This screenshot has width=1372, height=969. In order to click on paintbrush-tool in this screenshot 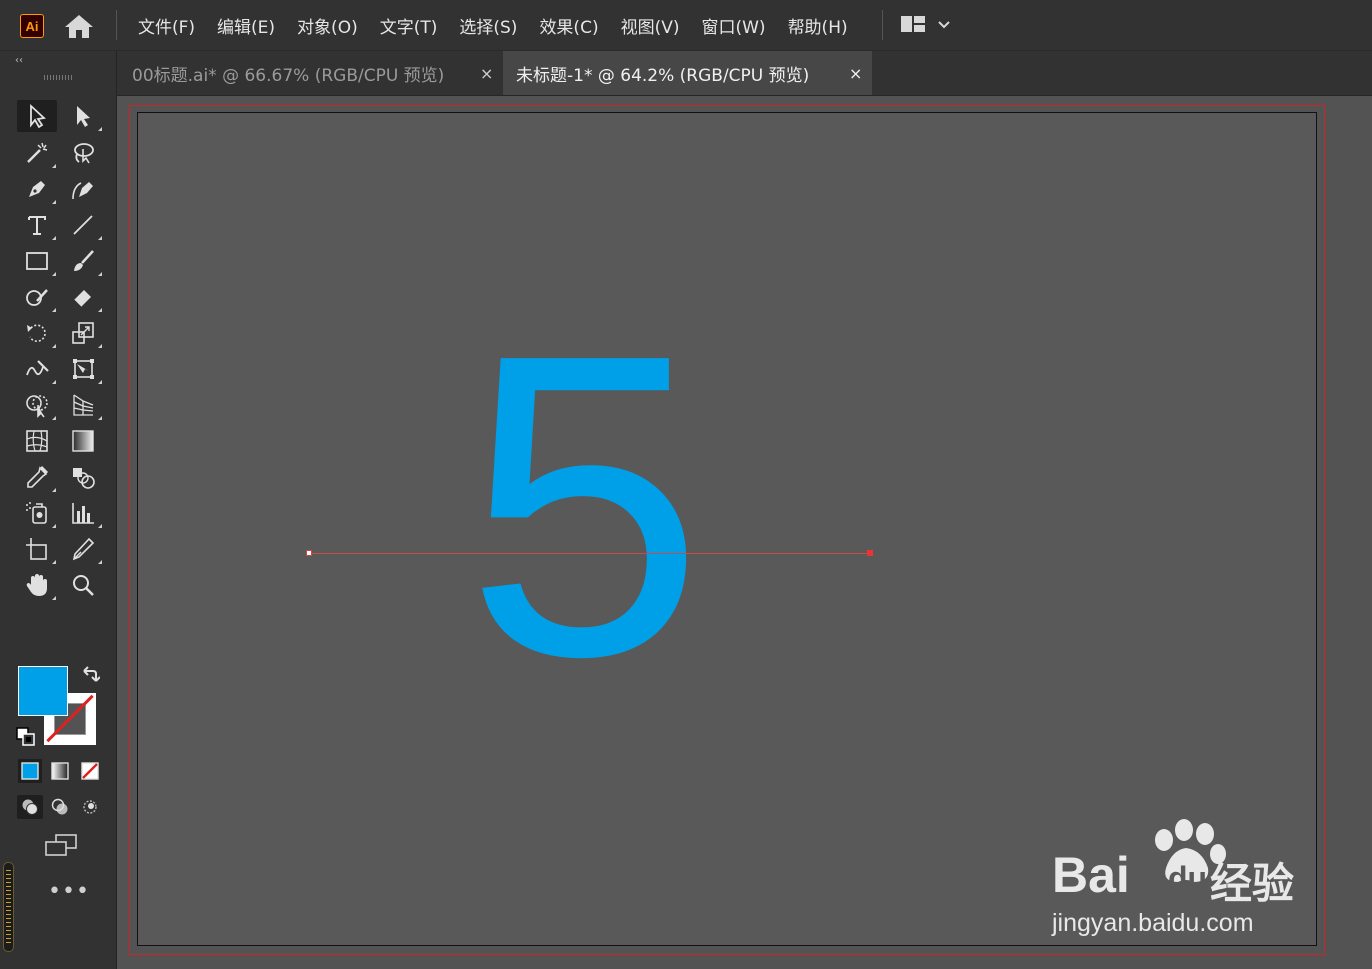, I will do `click(83, 261)`.